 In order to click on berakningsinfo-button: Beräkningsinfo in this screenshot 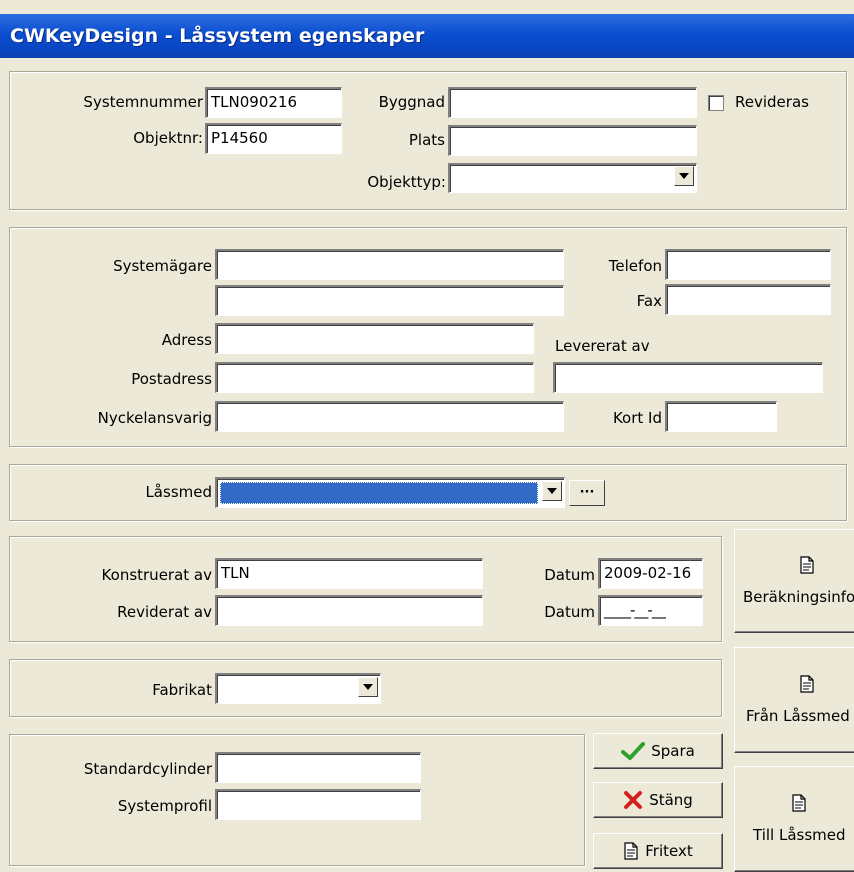, I will do `click(794, 581)`.